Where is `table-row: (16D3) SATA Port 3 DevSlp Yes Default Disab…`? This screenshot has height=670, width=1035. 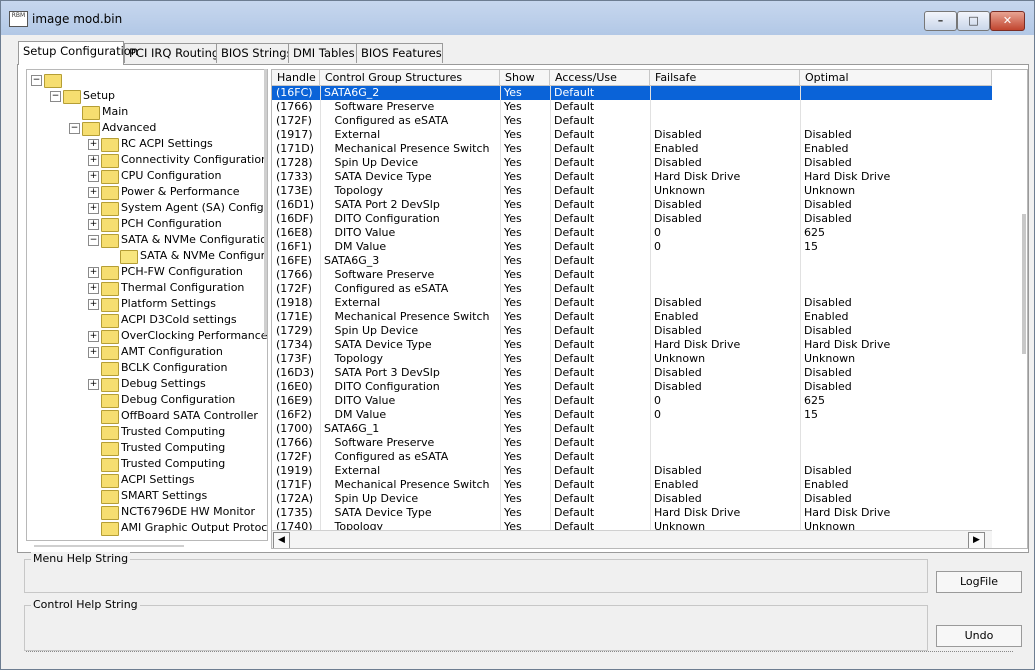 table-row: (16D3) SATA Port 3 DevSlp Yes Default Disab… is located at coordinates (632, 373).